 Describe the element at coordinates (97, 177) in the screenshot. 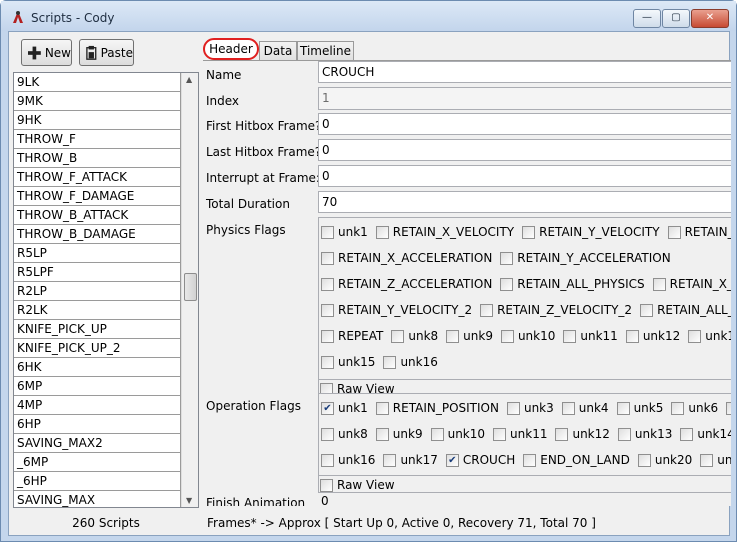

I see `list-item: THROW_F_ATTACK` at that location.